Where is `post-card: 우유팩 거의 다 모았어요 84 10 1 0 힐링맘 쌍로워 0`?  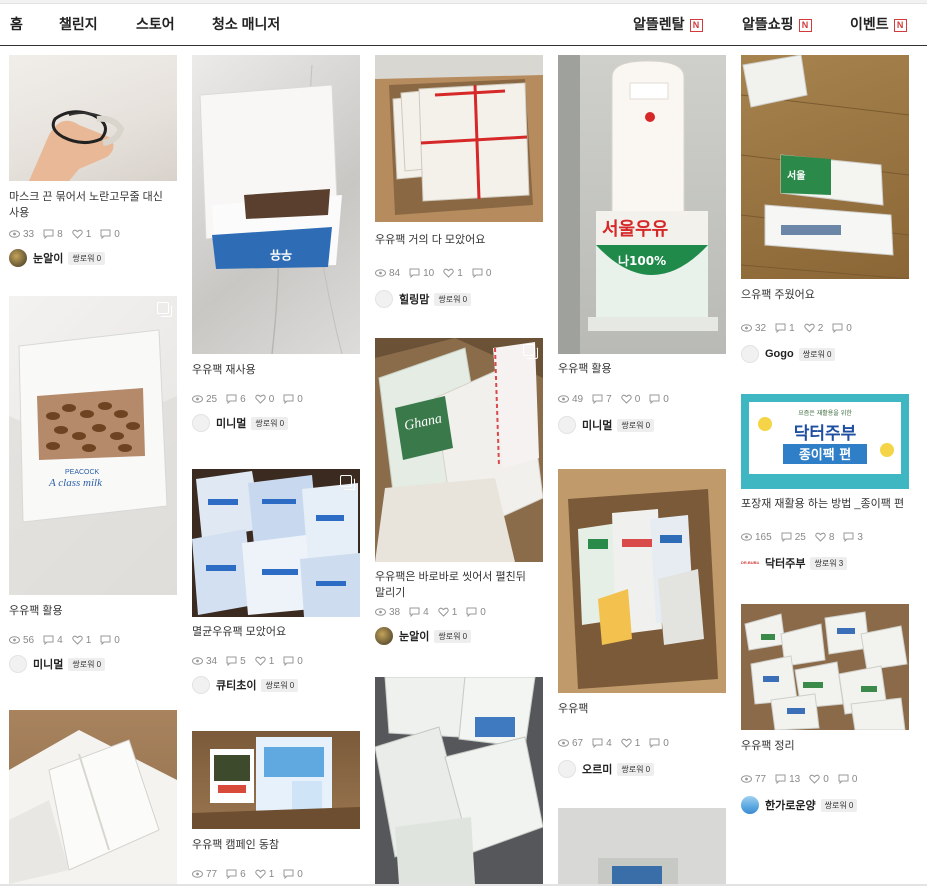
post-card: 우유팩 거의 다 모았어요 84 10 1 0 힐링맘 쌍로워 0 is located at coordinates (459, 181).